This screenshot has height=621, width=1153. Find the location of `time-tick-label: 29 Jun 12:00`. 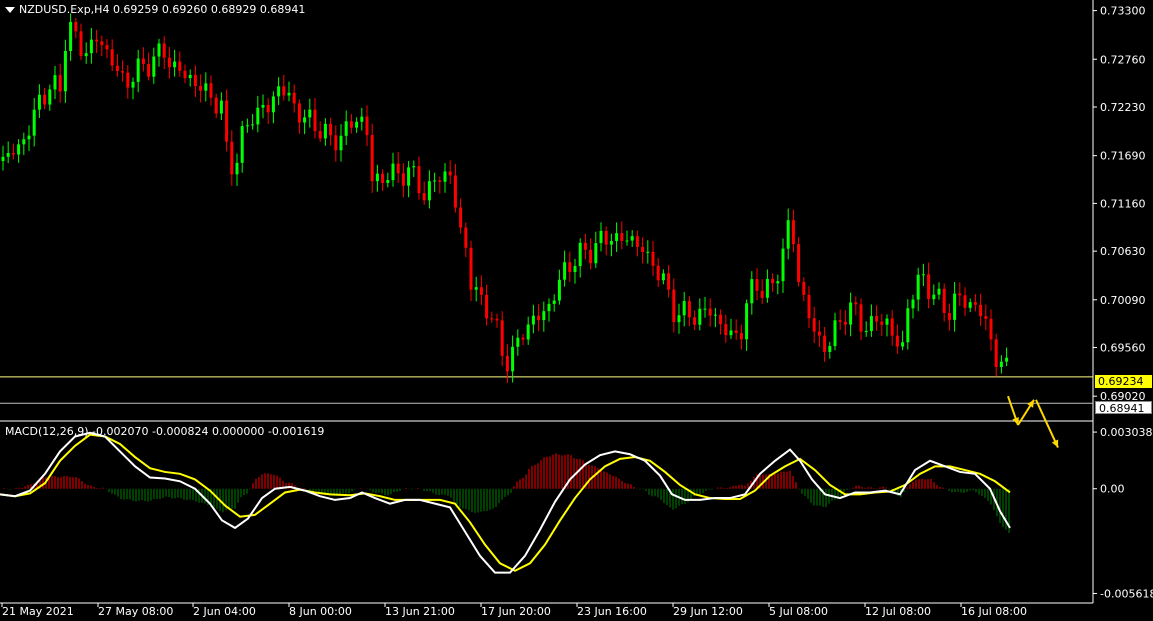

time-tick-label: 29 Jun 12:00 is located at coordinates (708, 611).